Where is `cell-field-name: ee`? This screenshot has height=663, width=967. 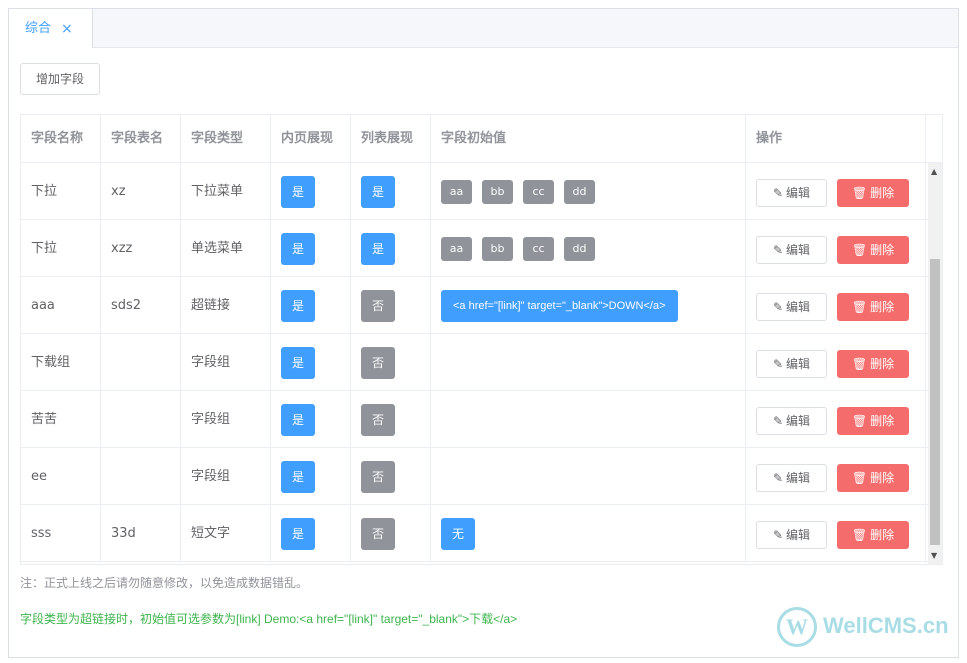 cell-field-name: ee is located at coordinates (61, 476).